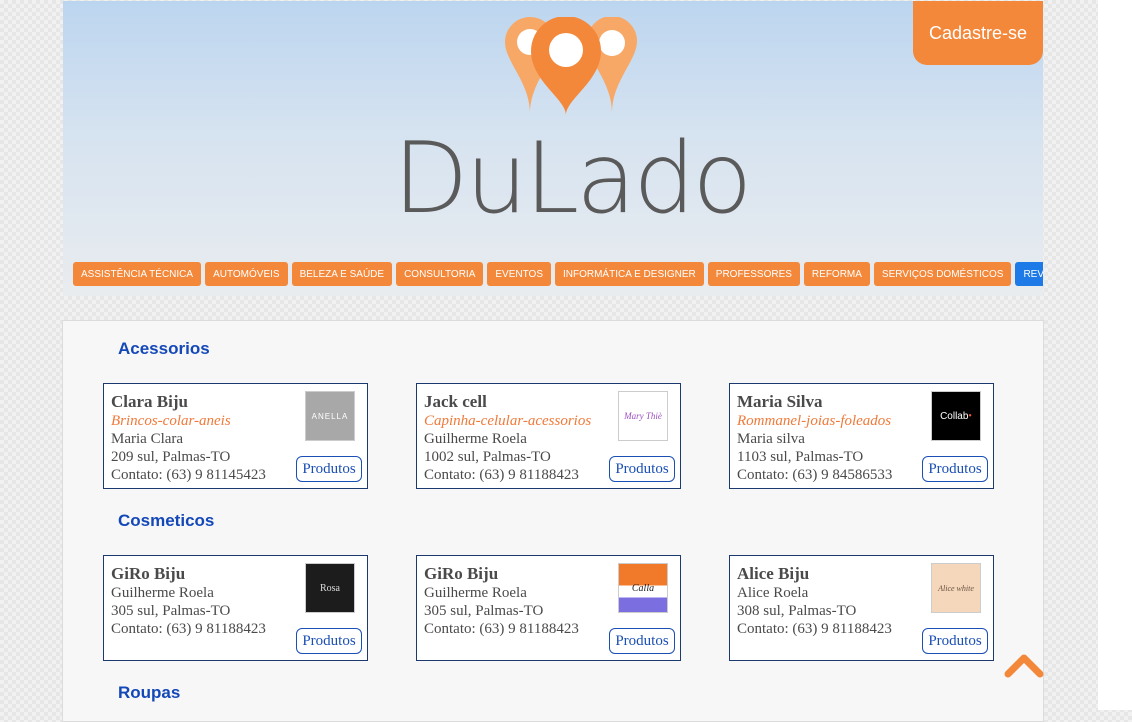 Image resolution: width=1132 pixels, height=722 pixels. I want to click on nav-automoveis: AUTOMÓVEIS, so click(246, 274).